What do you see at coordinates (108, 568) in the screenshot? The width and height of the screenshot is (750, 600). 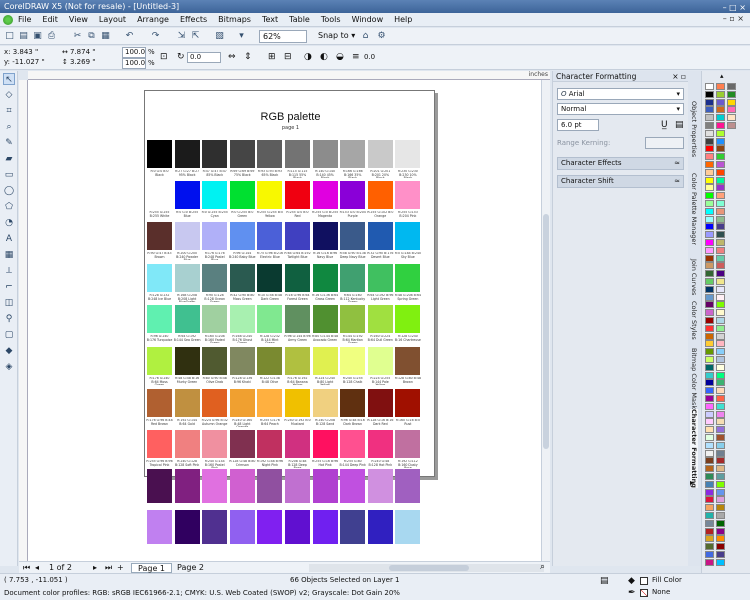 I see `last-page-icon: ⏭` at bounding box center [108, 568].